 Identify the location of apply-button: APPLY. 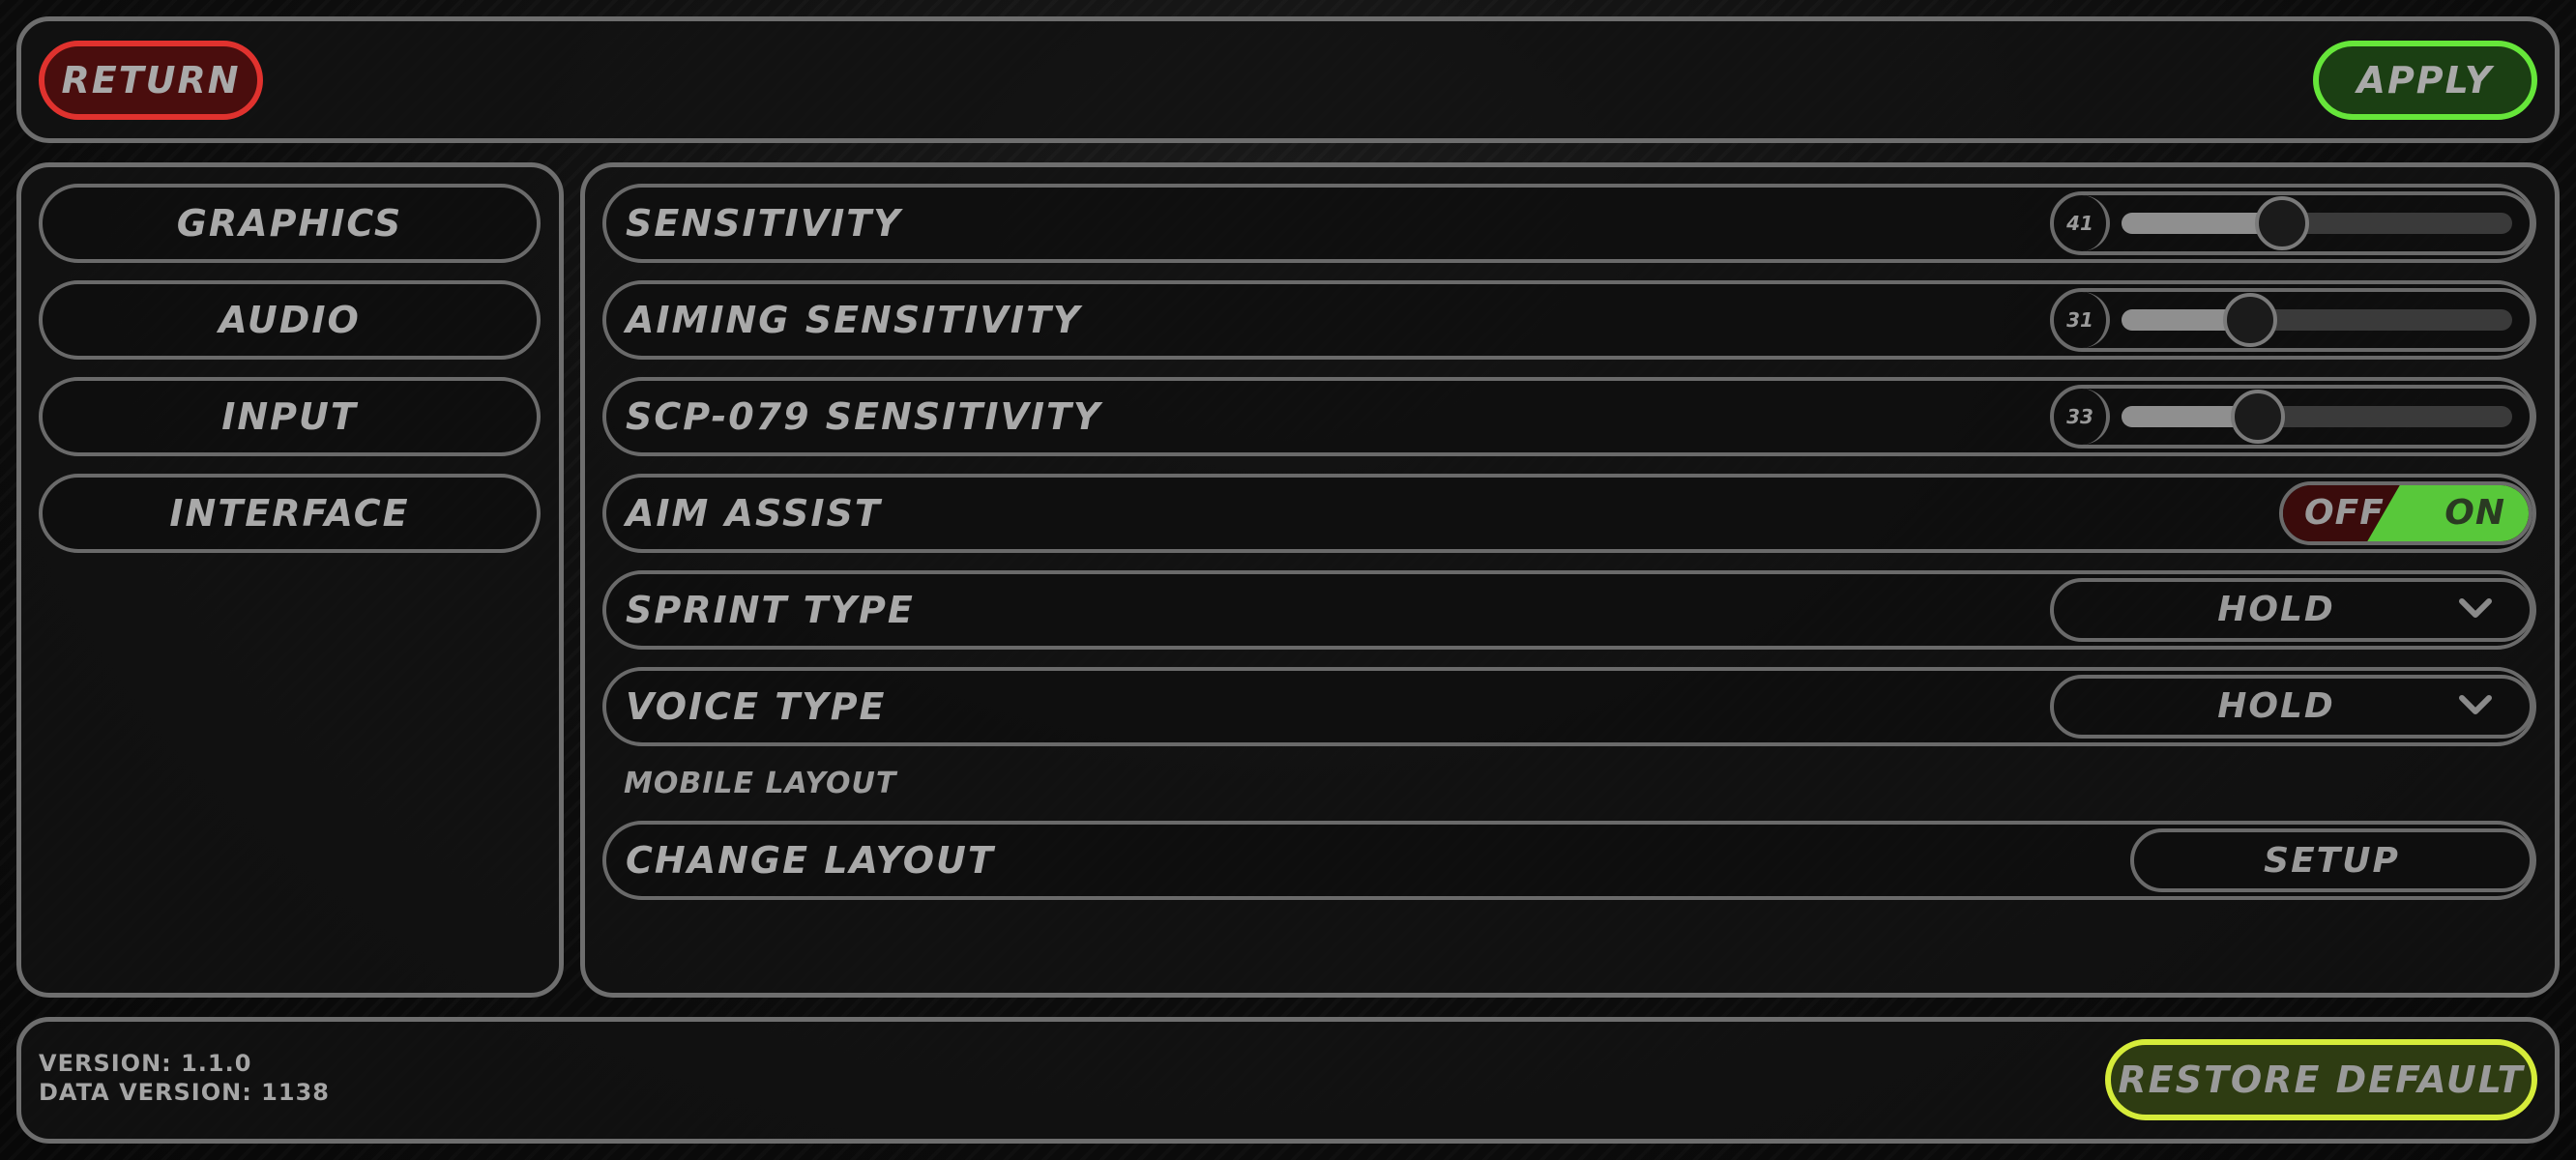
(2425, 80).